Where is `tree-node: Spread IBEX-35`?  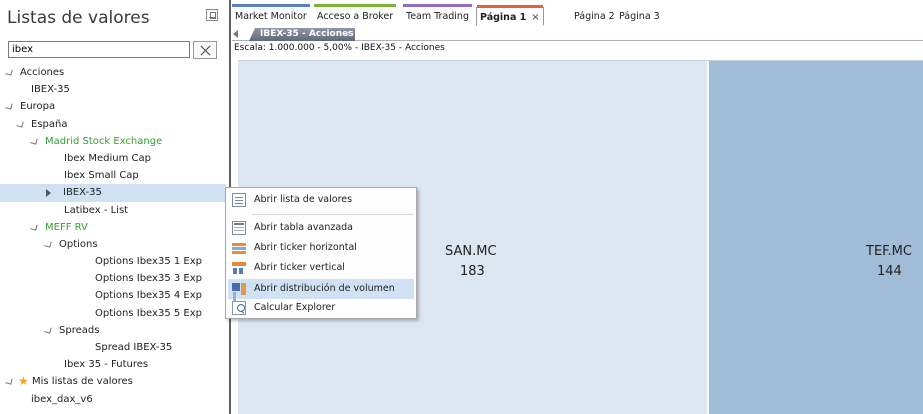 tree-node: Spread IBEX-35 is located at coordinates (113, 347).